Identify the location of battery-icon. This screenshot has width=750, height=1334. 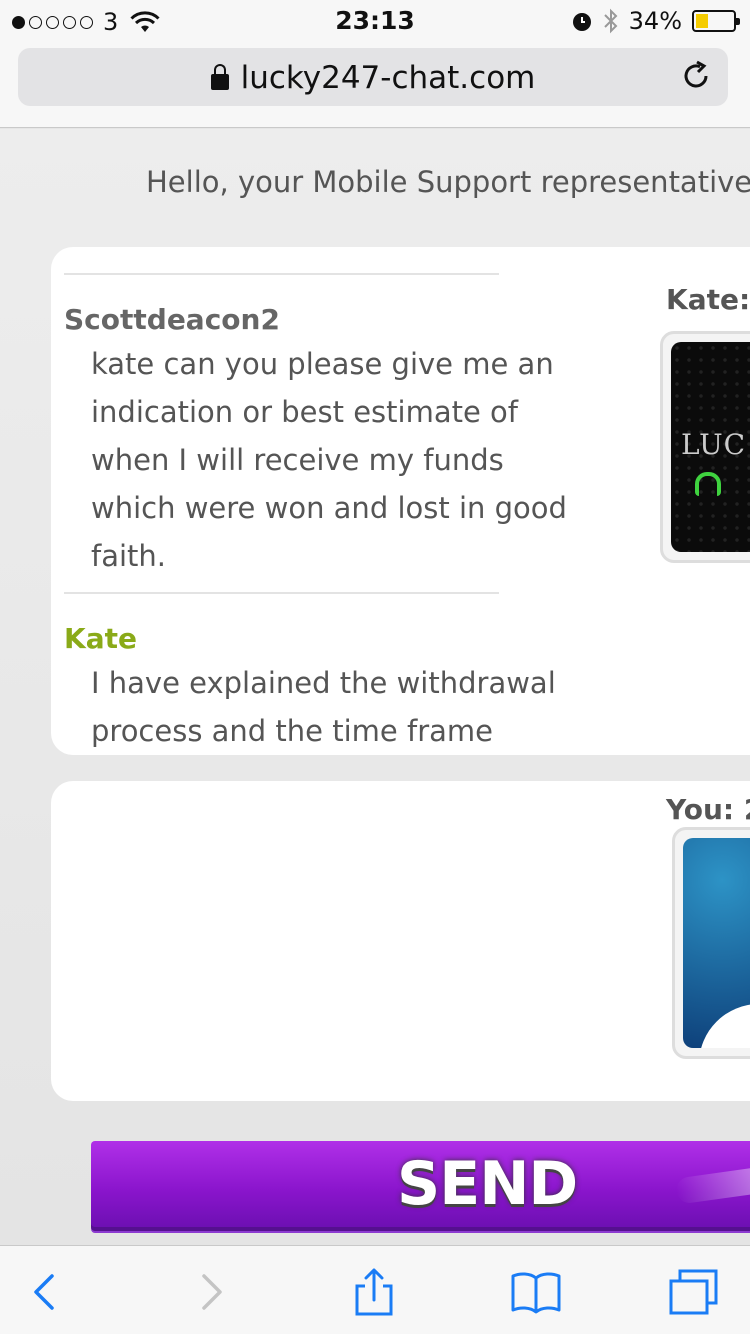
(716, 21).